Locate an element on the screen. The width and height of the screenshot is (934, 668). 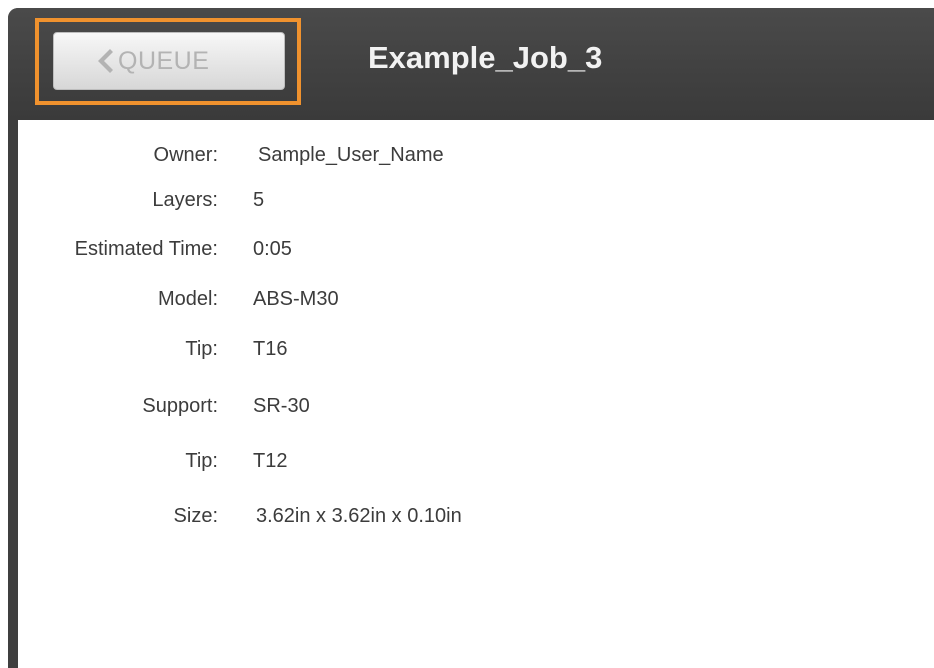
chevron-left-icon is located at coordinates (105, 61).